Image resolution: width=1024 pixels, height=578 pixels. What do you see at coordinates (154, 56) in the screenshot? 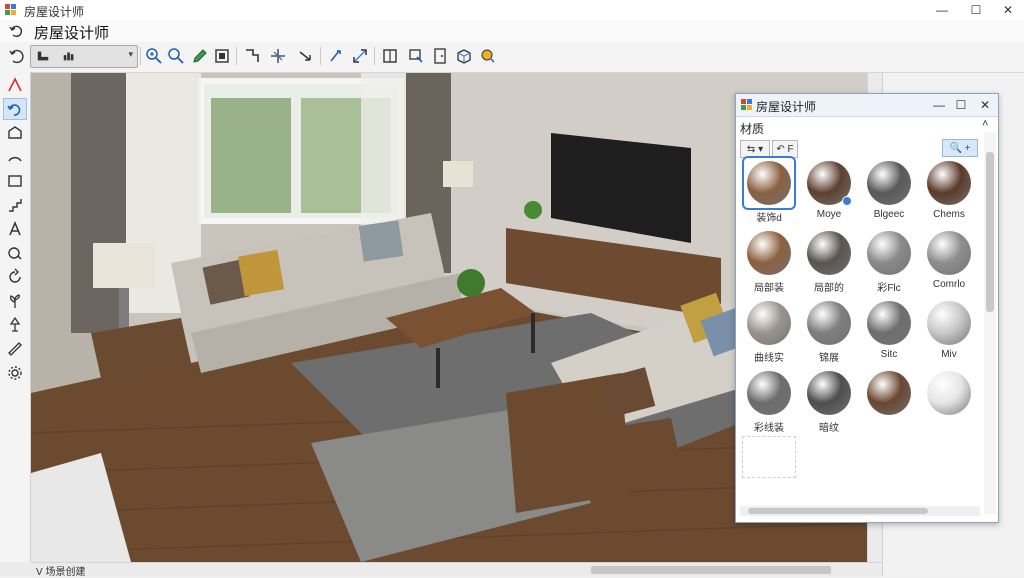
I see `zoom-in-icon` at bounding box center [154, 56].